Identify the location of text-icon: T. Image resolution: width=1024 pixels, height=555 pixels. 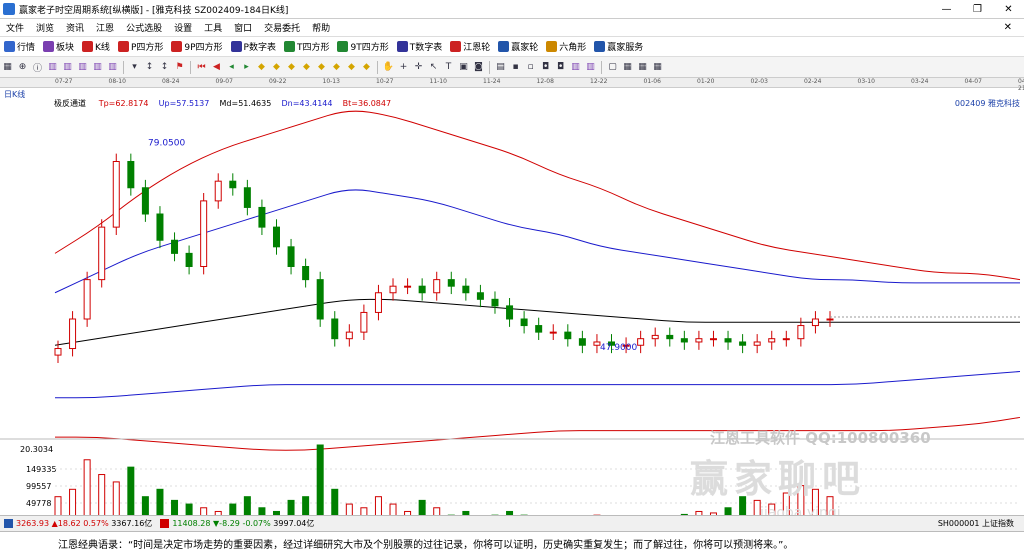
(448, 67).